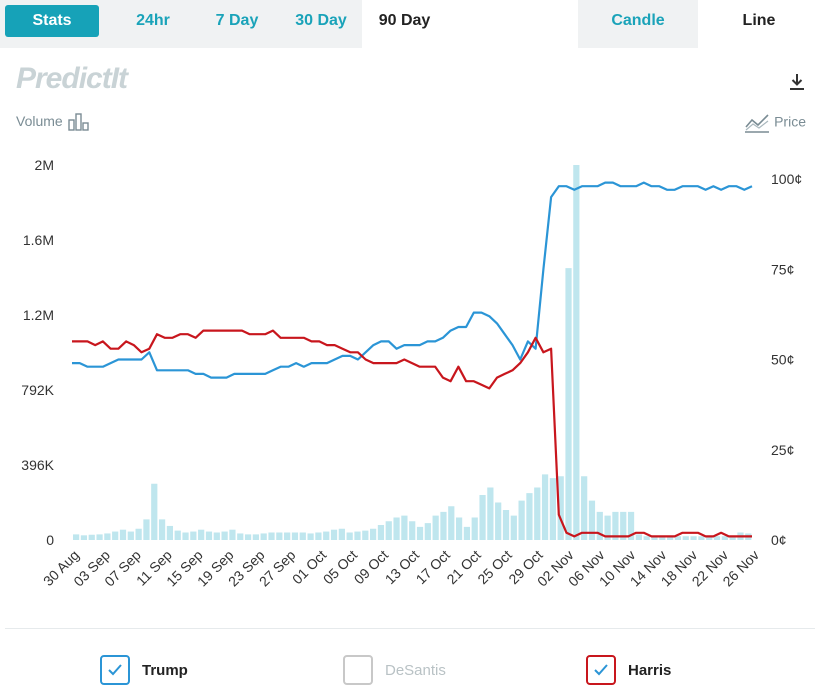  I want to click on x-axis-tick-label: 09 Oct, so click(371, 567).